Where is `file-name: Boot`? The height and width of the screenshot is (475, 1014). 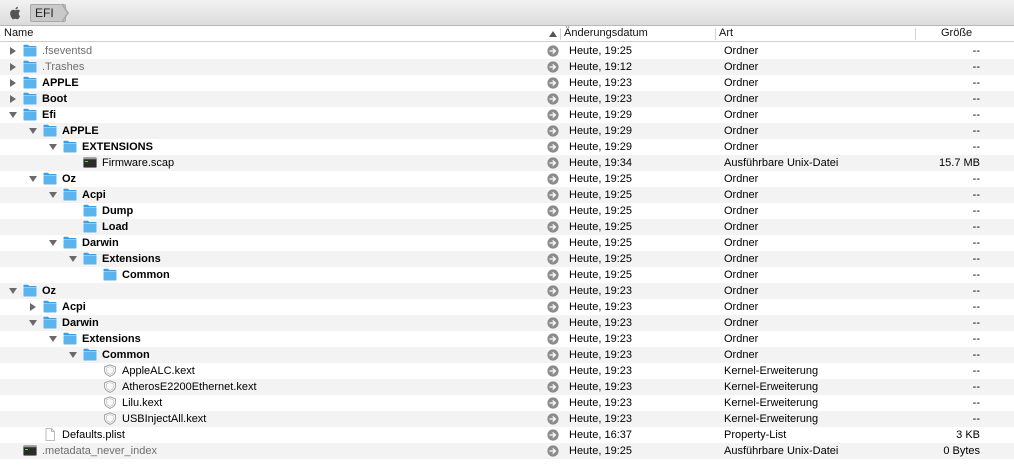 file-name: Boot is located at coordinates (54, 99).